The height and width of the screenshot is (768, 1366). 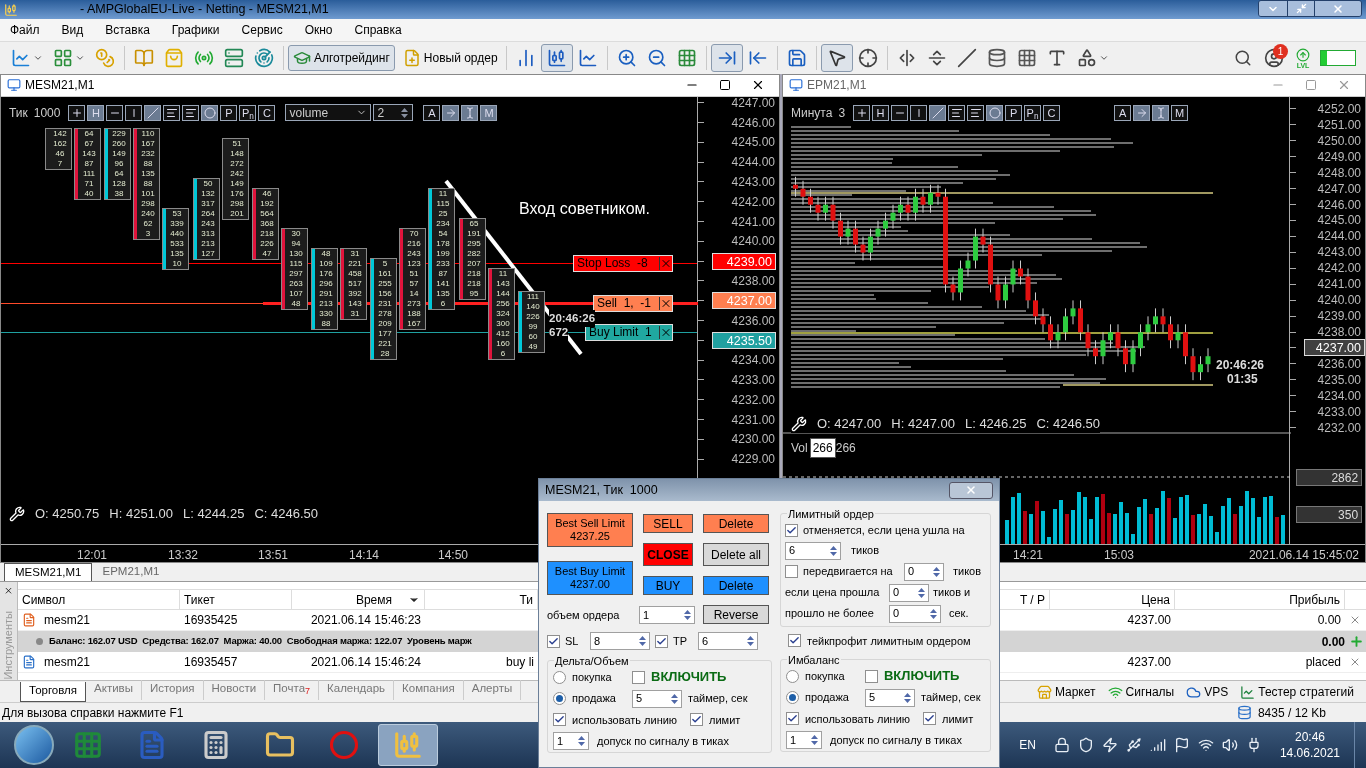 What do you see at coordinates (668, 554) in the screenshot?
I see `trade-button: CLOSE` at bounding box center [668, 554].